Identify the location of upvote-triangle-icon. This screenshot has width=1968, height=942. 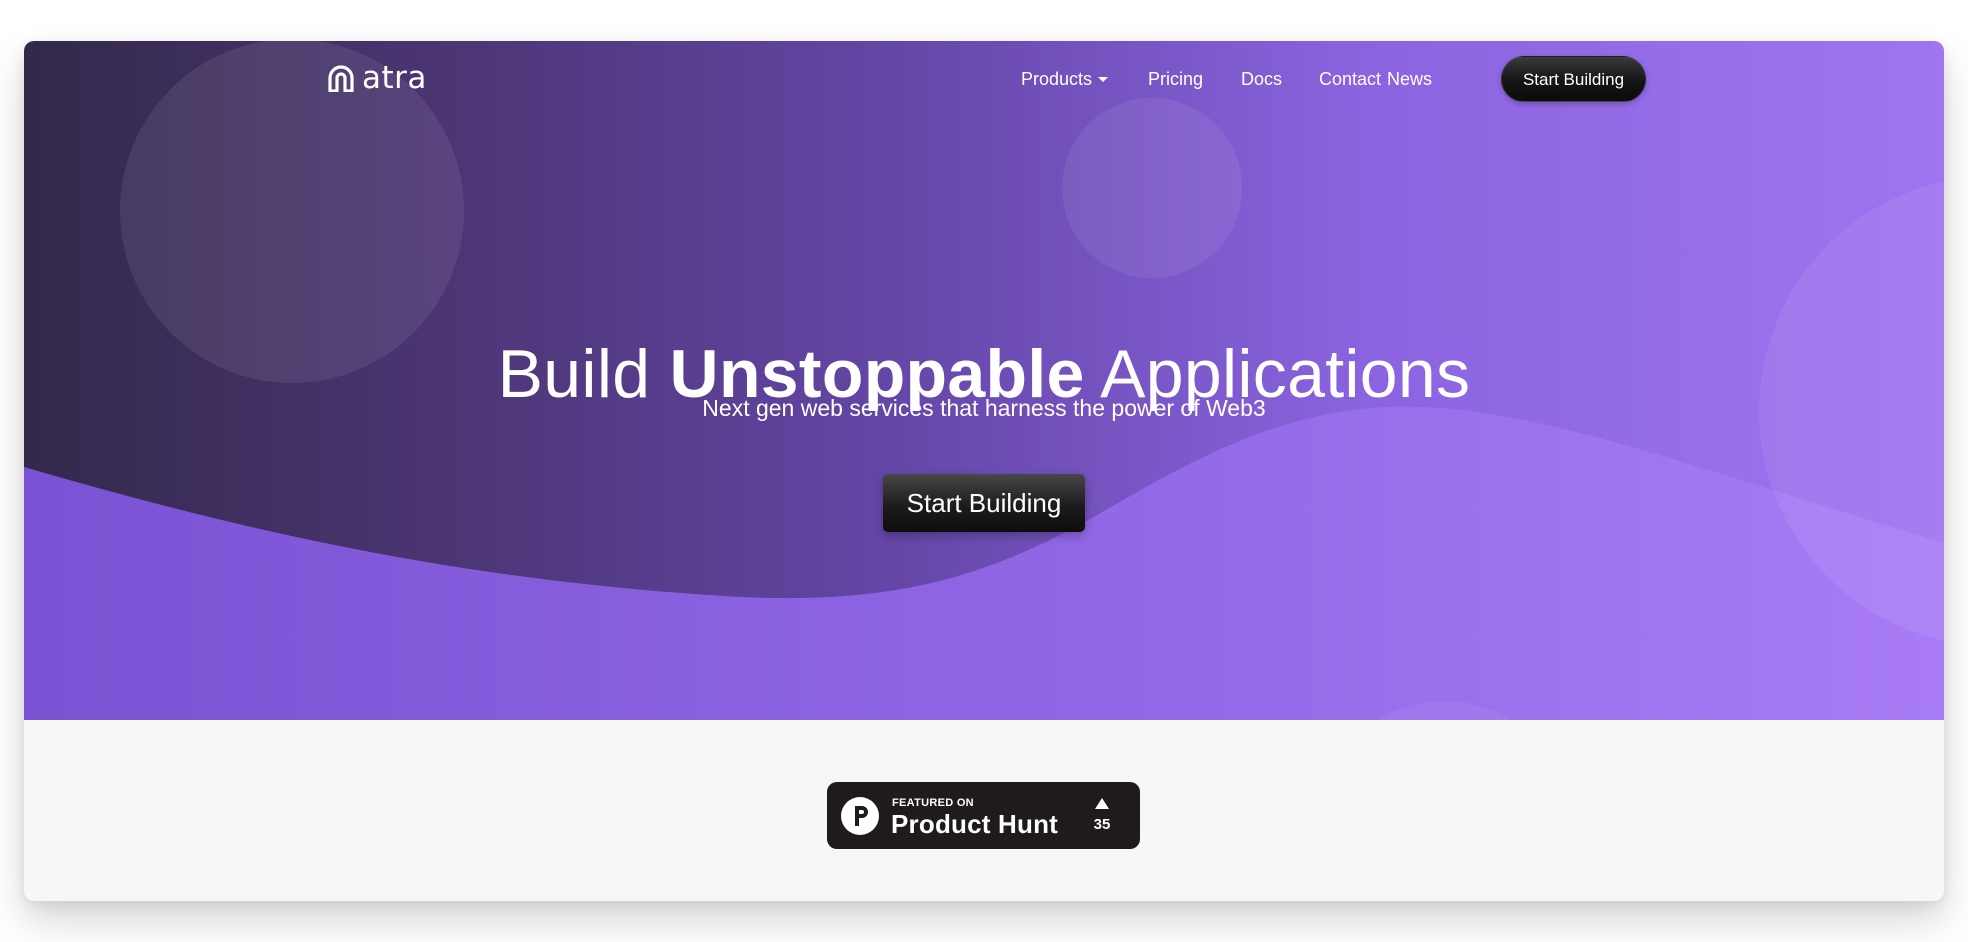
(1102, 803).